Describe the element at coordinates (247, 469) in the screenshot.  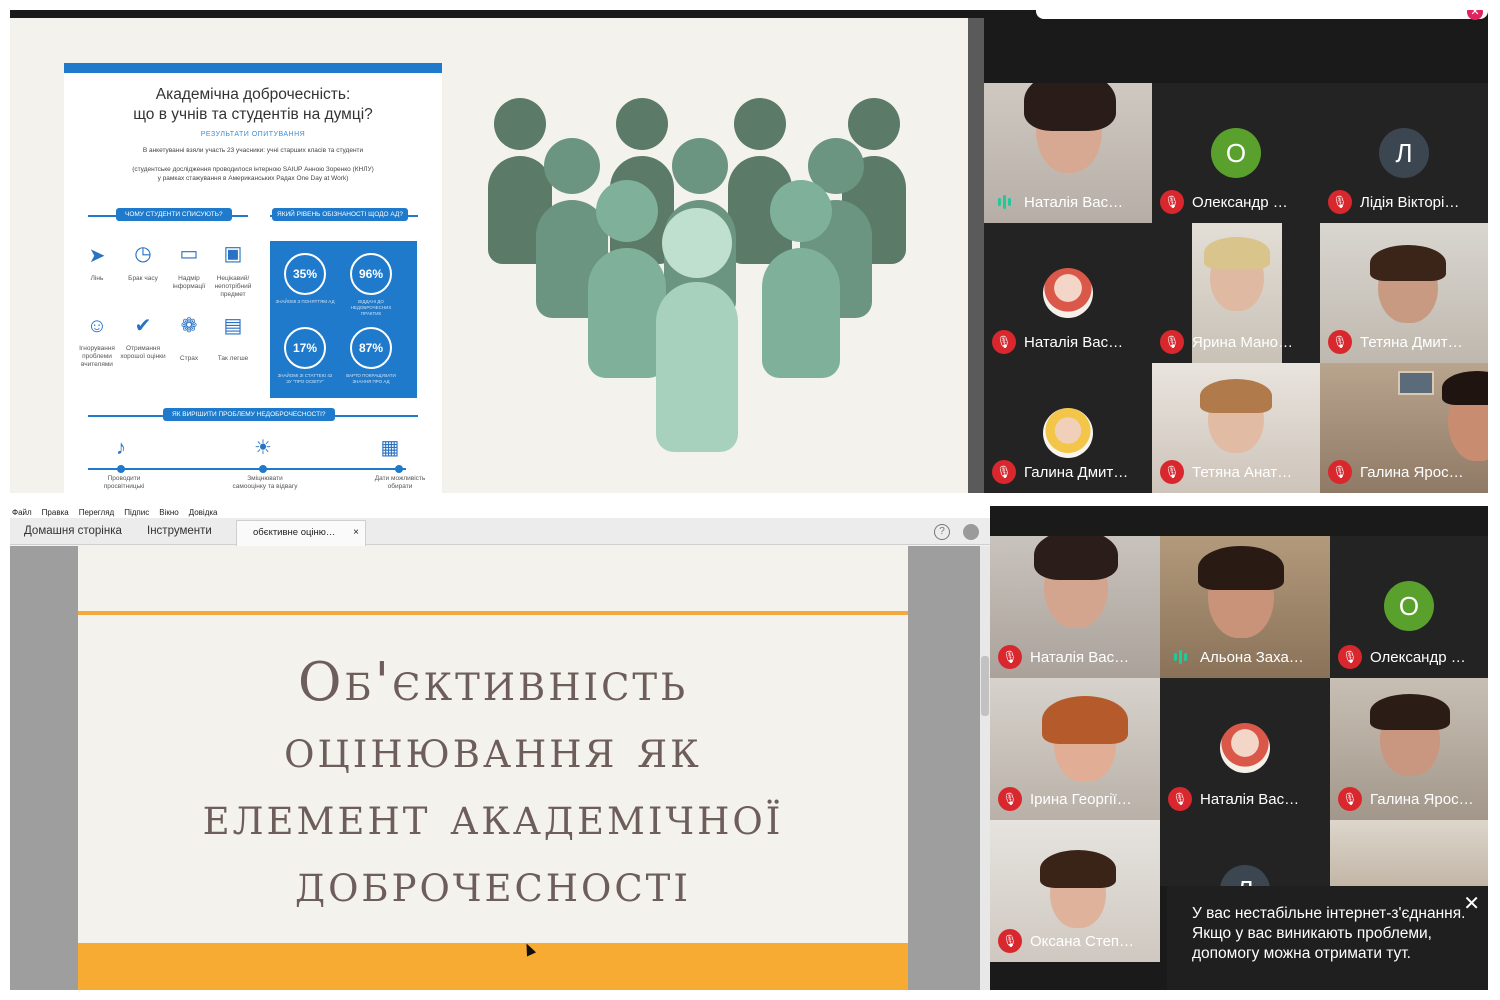
I see `timeline` at that location.